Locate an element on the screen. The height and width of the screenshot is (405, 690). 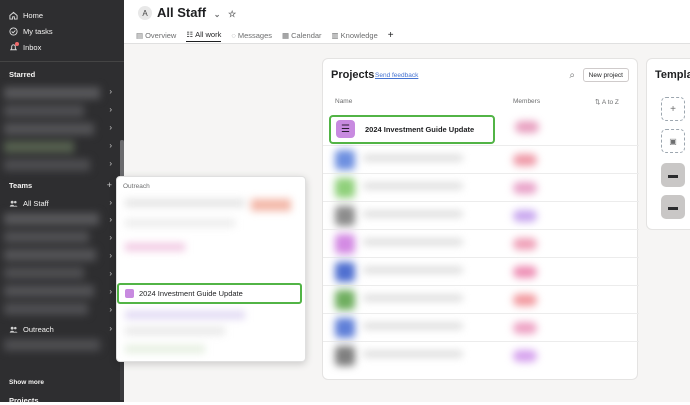
project-list-icon: ☰ is located at coordinates (345, 129).